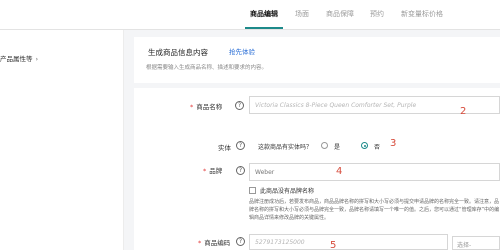 This screenshot has height=250, width=500. I want to click on sidebar-item-attributes: 产品属性等 ›, so click(19, 58).